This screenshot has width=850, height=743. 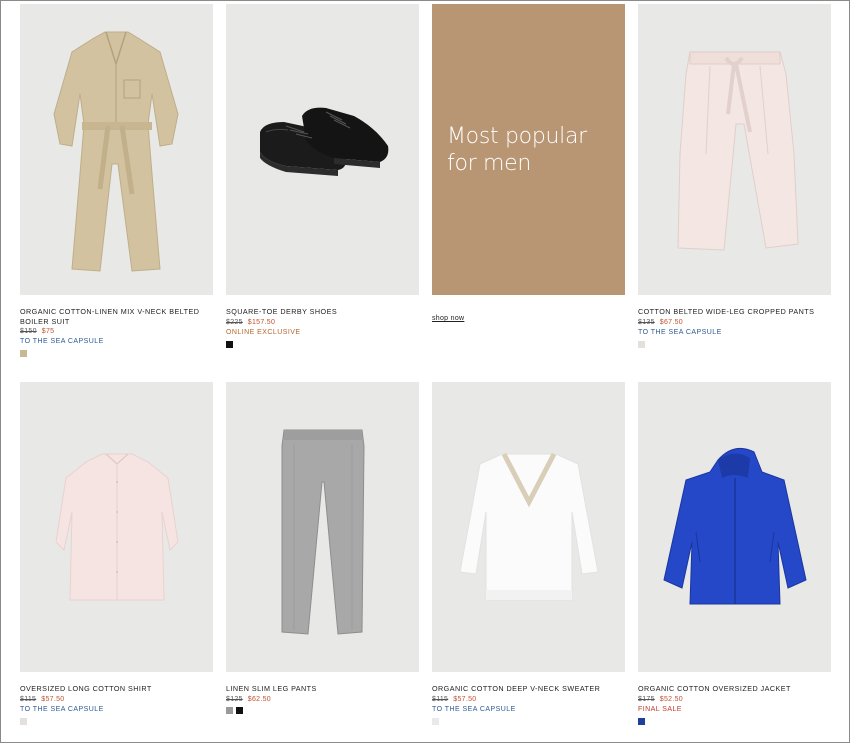 What do you see at coordinates (660, 709) in the screenshot?
I see `product-tag: FINAL SALE` at bounding box center [660, 709].